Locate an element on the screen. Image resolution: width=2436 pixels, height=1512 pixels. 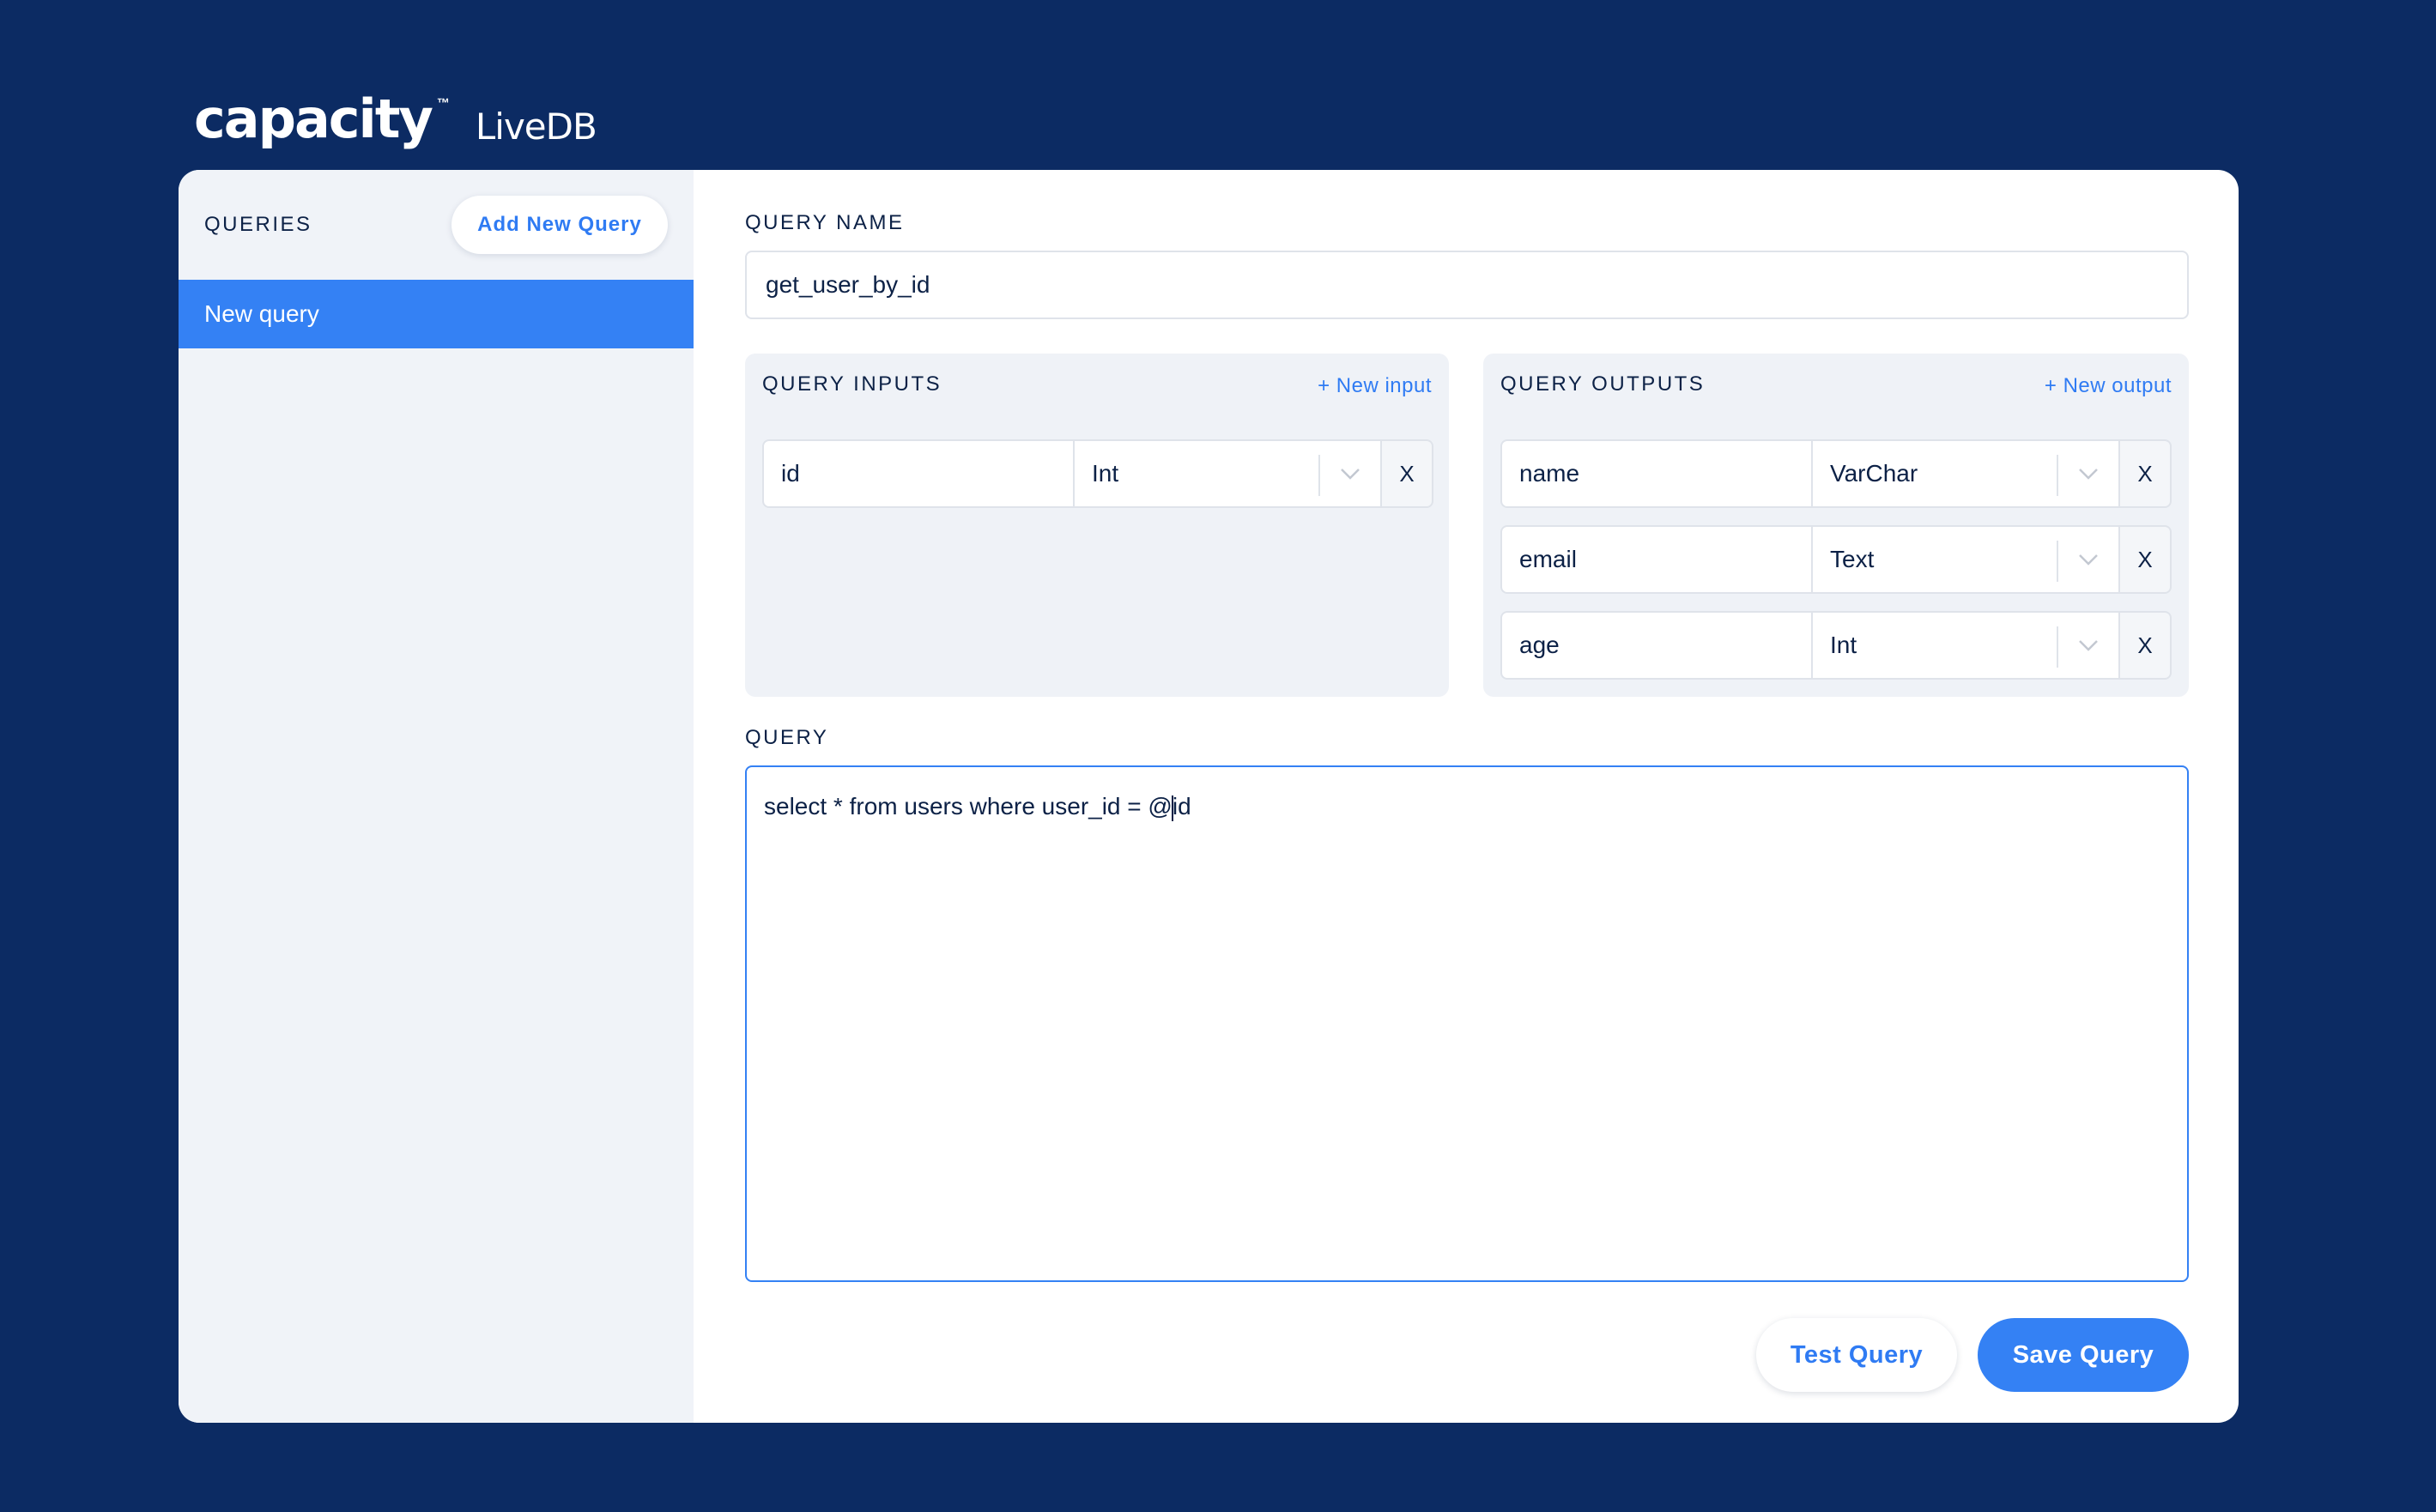
add-new-query-button: Add New Query is located at coordinates (559, 225).